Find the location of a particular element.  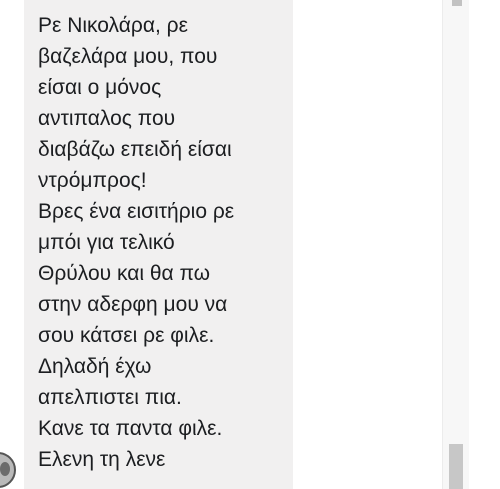

message-line: Ρε Νικολάρα, ρε is located at coordinates (113, 25).